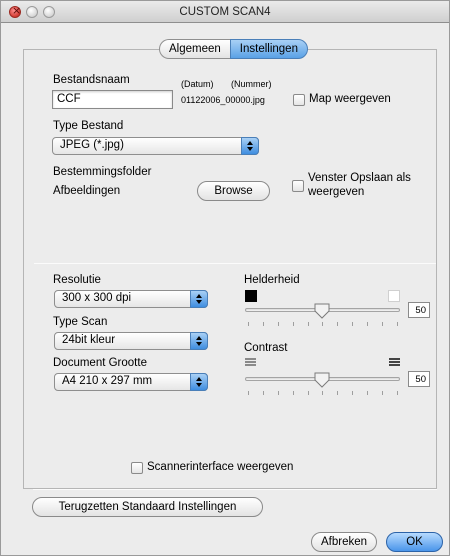 The height and width of the screenshot is (556, 450). What do you see at coordinates (359, 178) in the screenshot?
I see `show-save-as-label-line-1: Venster Opslaan als` at bounding box center [359, 178].